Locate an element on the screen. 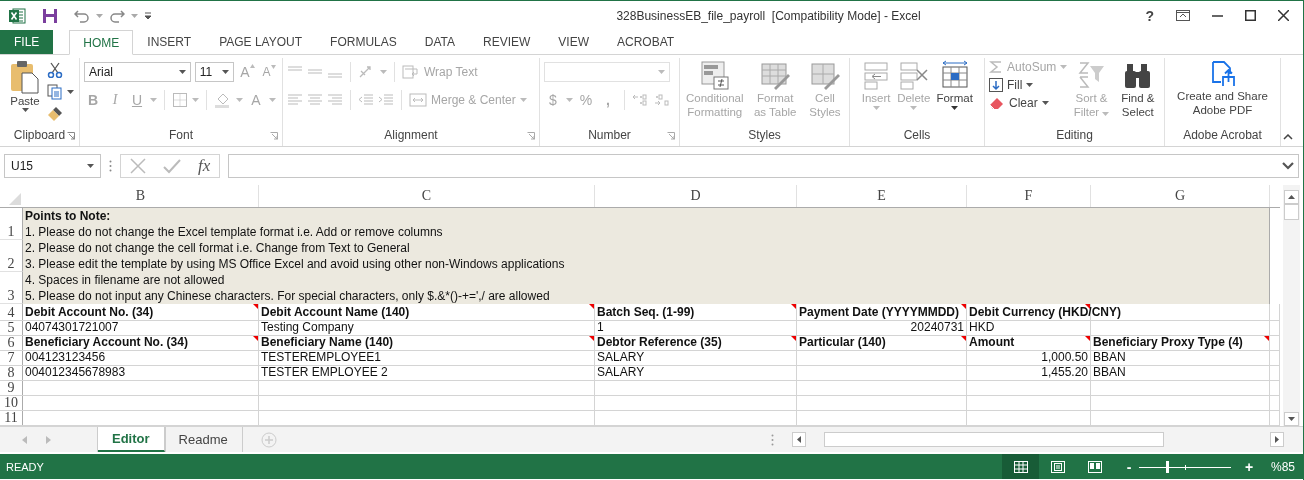 The image size is (1304, 480). group-label: Styles is located at coordinates (764, 135).